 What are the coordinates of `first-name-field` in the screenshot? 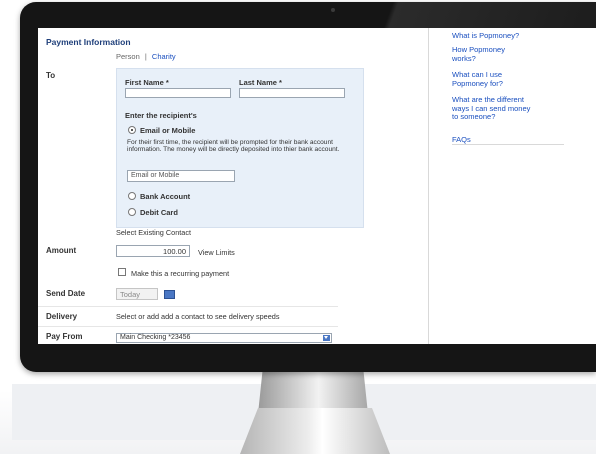 It's located at (178, 93).